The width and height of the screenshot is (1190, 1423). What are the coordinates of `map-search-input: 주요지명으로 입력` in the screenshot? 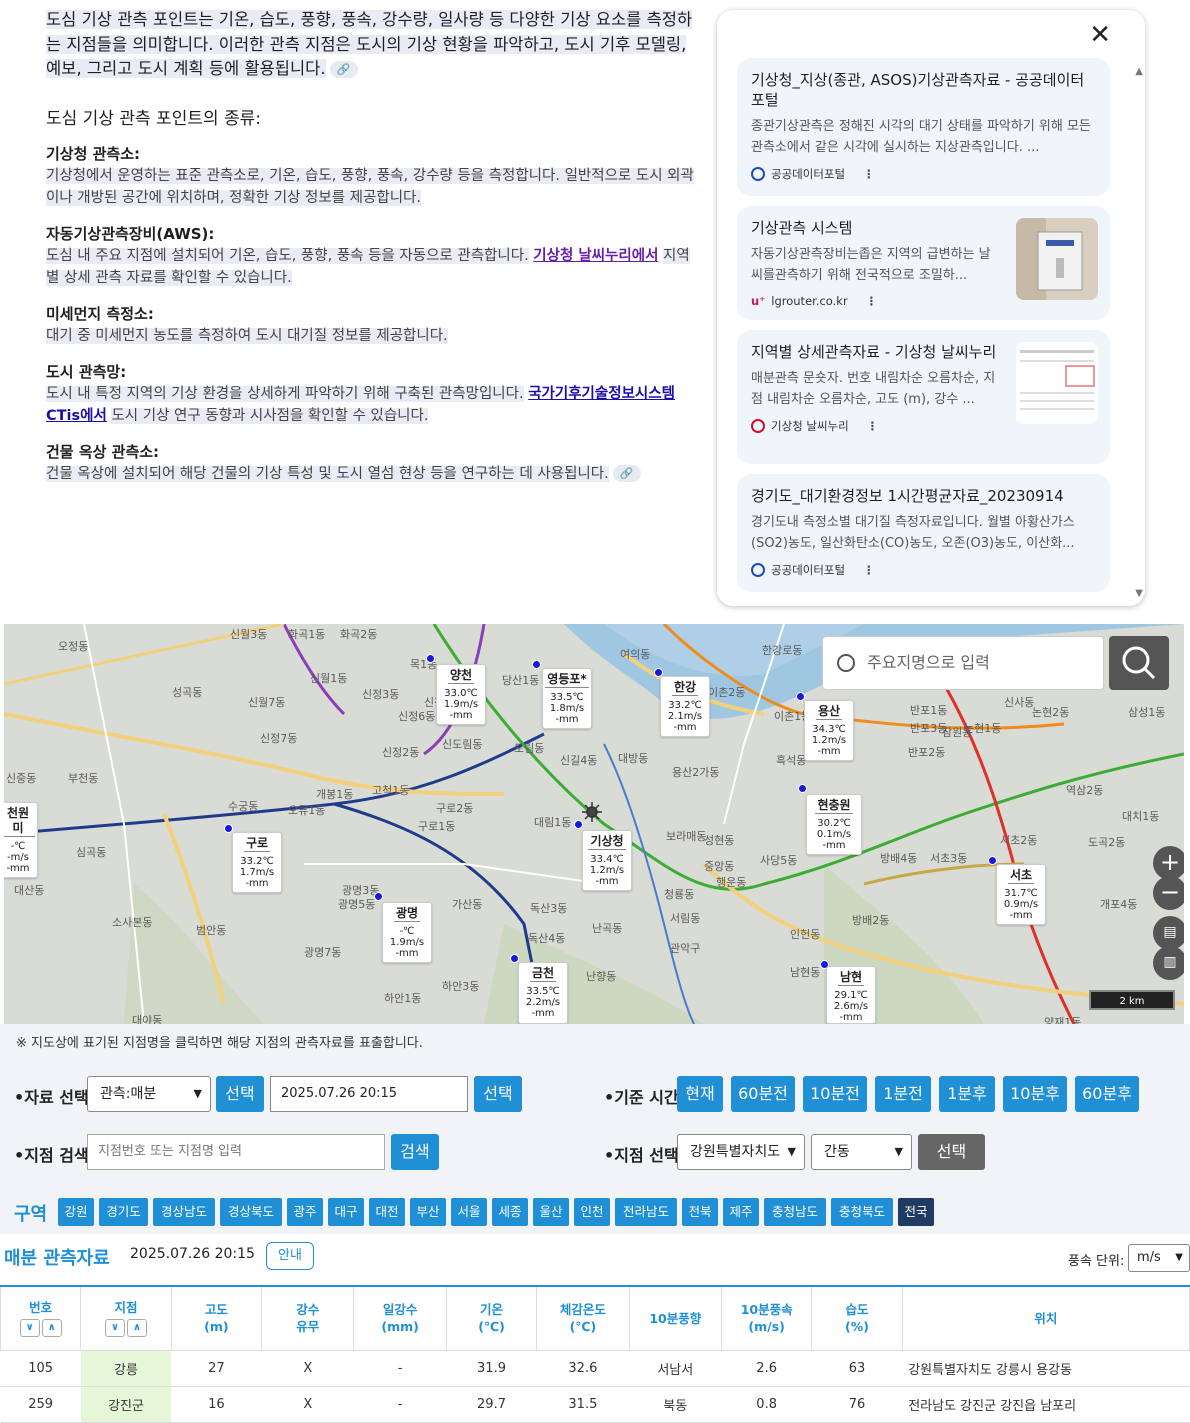 It's located at (963, 663).